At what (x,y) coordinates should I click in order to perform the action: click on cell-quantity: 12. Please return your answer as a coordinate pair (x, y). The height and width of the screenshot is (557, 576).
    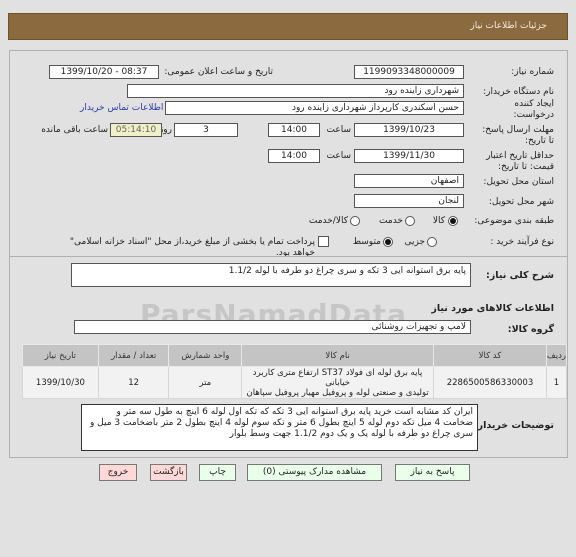
    Looking at the image, I should click on (133, 382).